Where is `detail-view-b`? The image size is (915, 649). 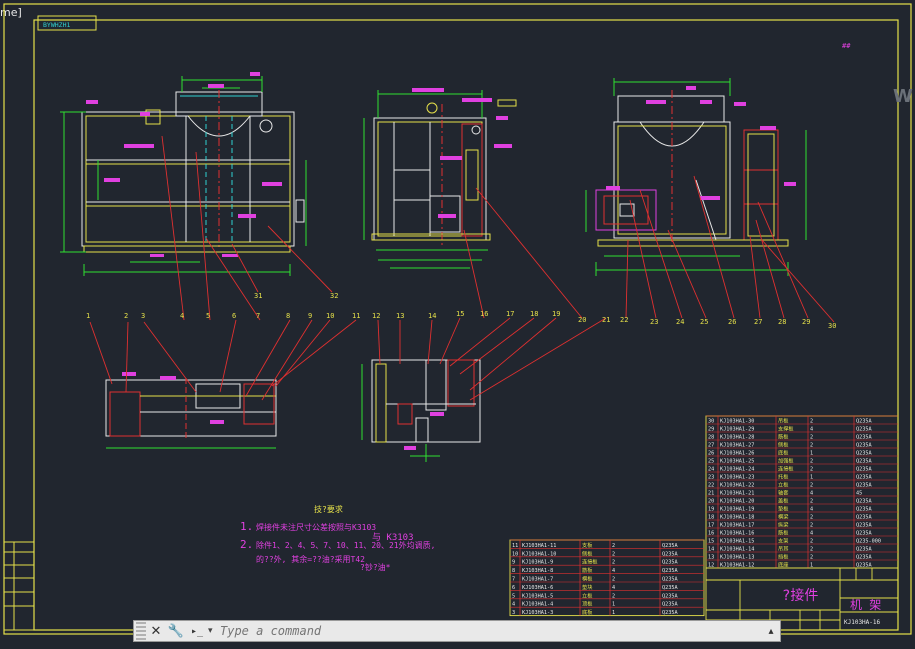
detail-view-b is located at coordinates (421, 410).